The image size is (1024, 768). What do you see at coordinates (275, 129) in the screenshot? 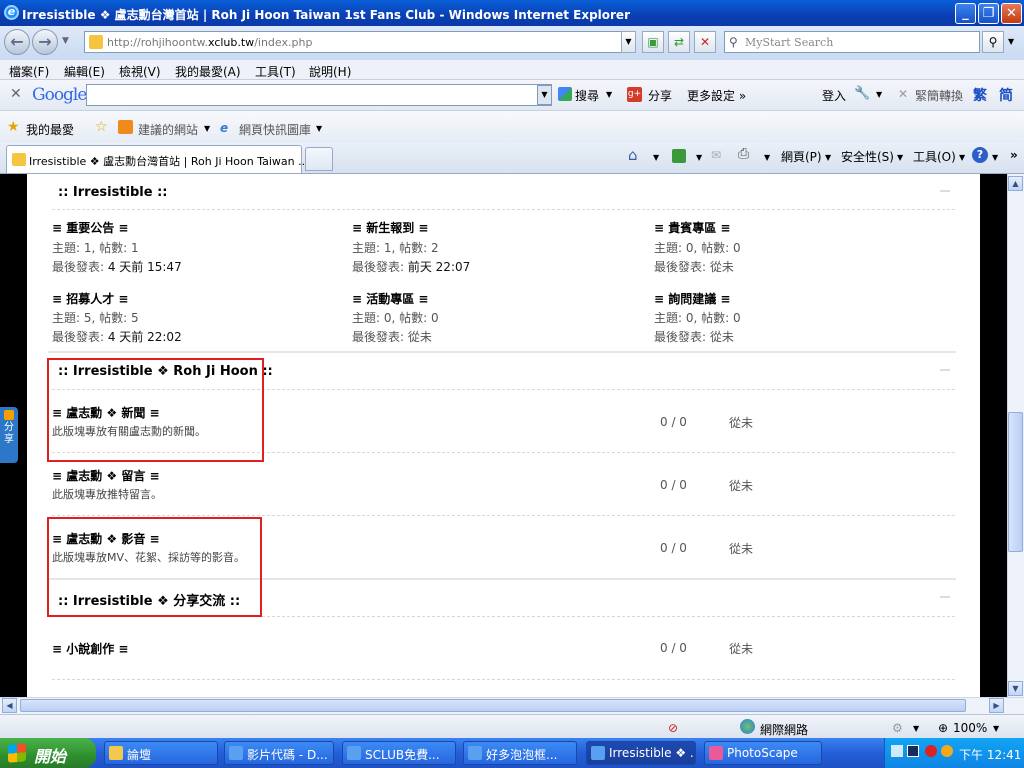
I see `web-slice-gallery-button: 網頁快訊圖庫` at bounding box center [275, 129].